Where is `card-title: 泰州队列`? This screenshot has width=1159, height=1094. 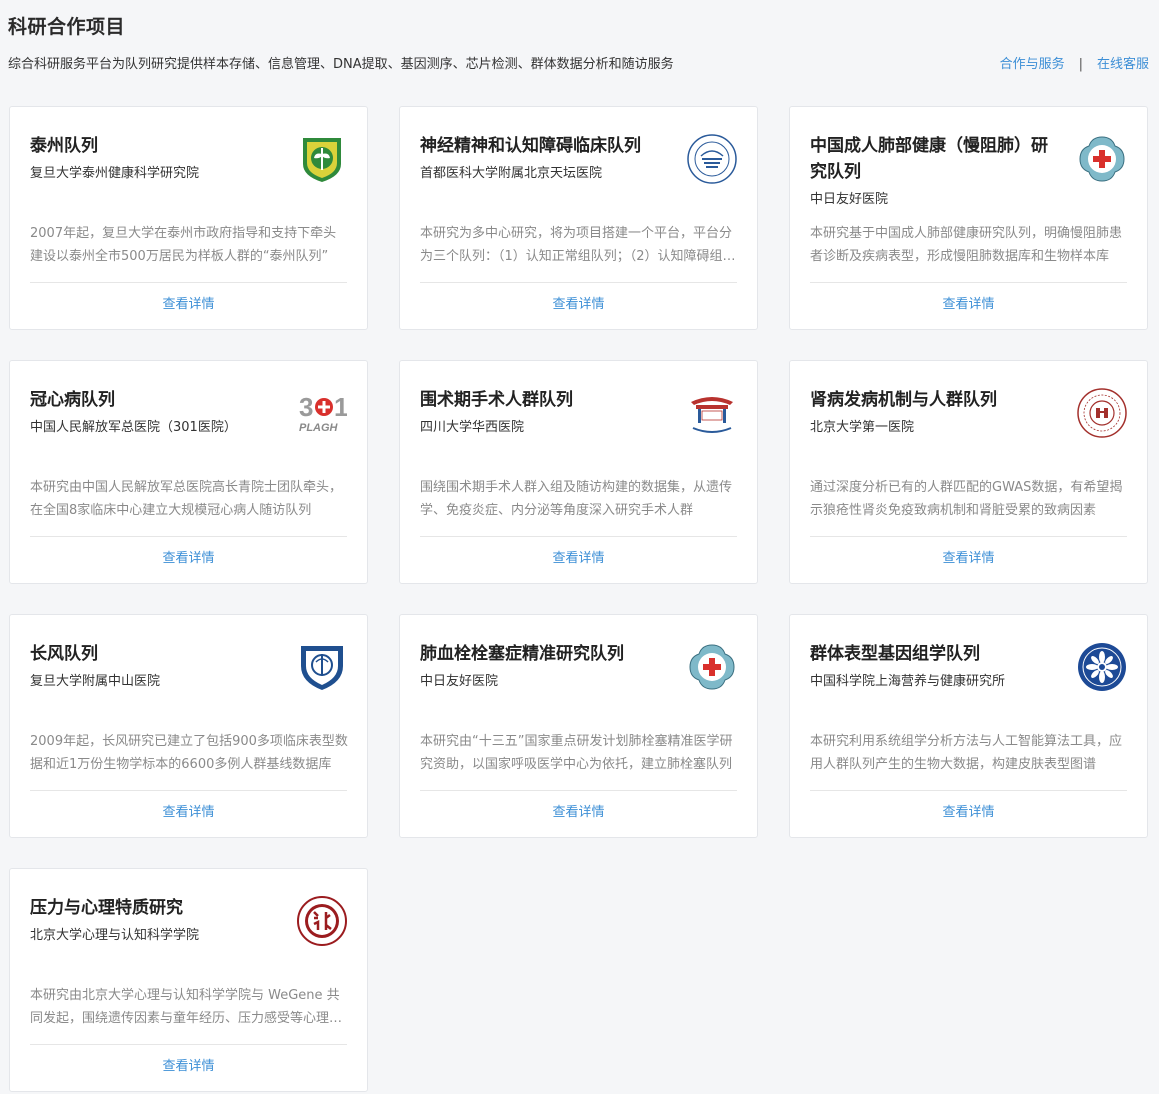 card-title: 泰州队列 is located at coordinates (64, 146).